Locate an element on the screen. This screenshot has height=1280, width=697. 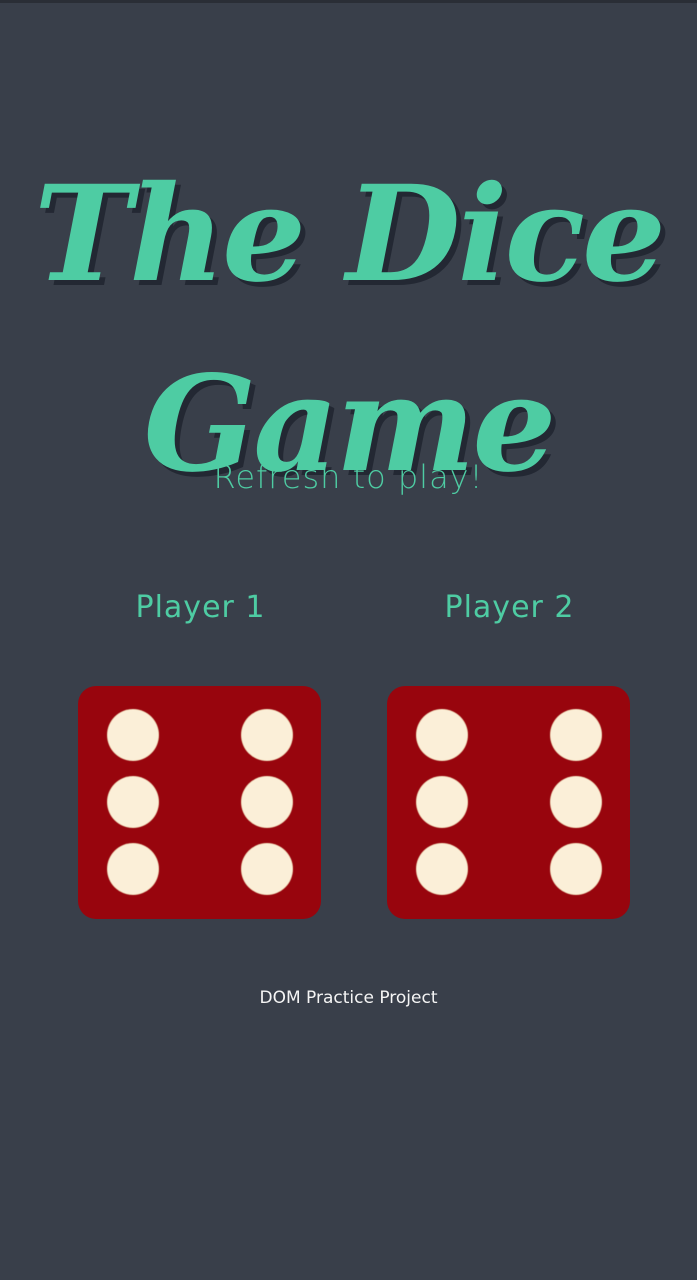
player-1-die is located at coordinates (199, 802).